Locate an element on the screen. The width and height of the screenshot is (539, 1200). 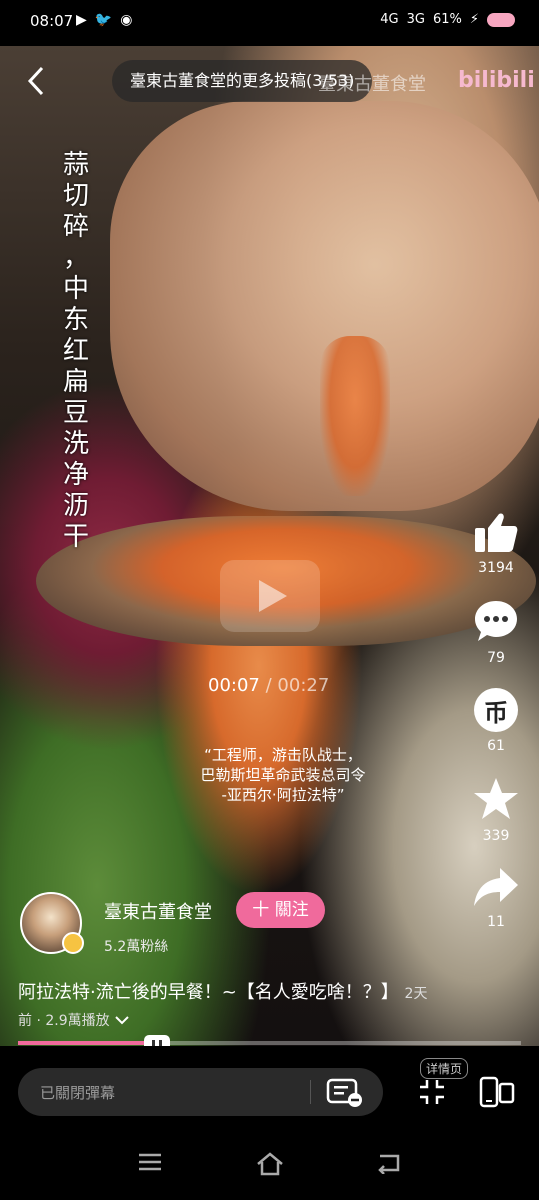
action-column: 3194 79 币 61 339 11 is located at coordinates (496, 731).